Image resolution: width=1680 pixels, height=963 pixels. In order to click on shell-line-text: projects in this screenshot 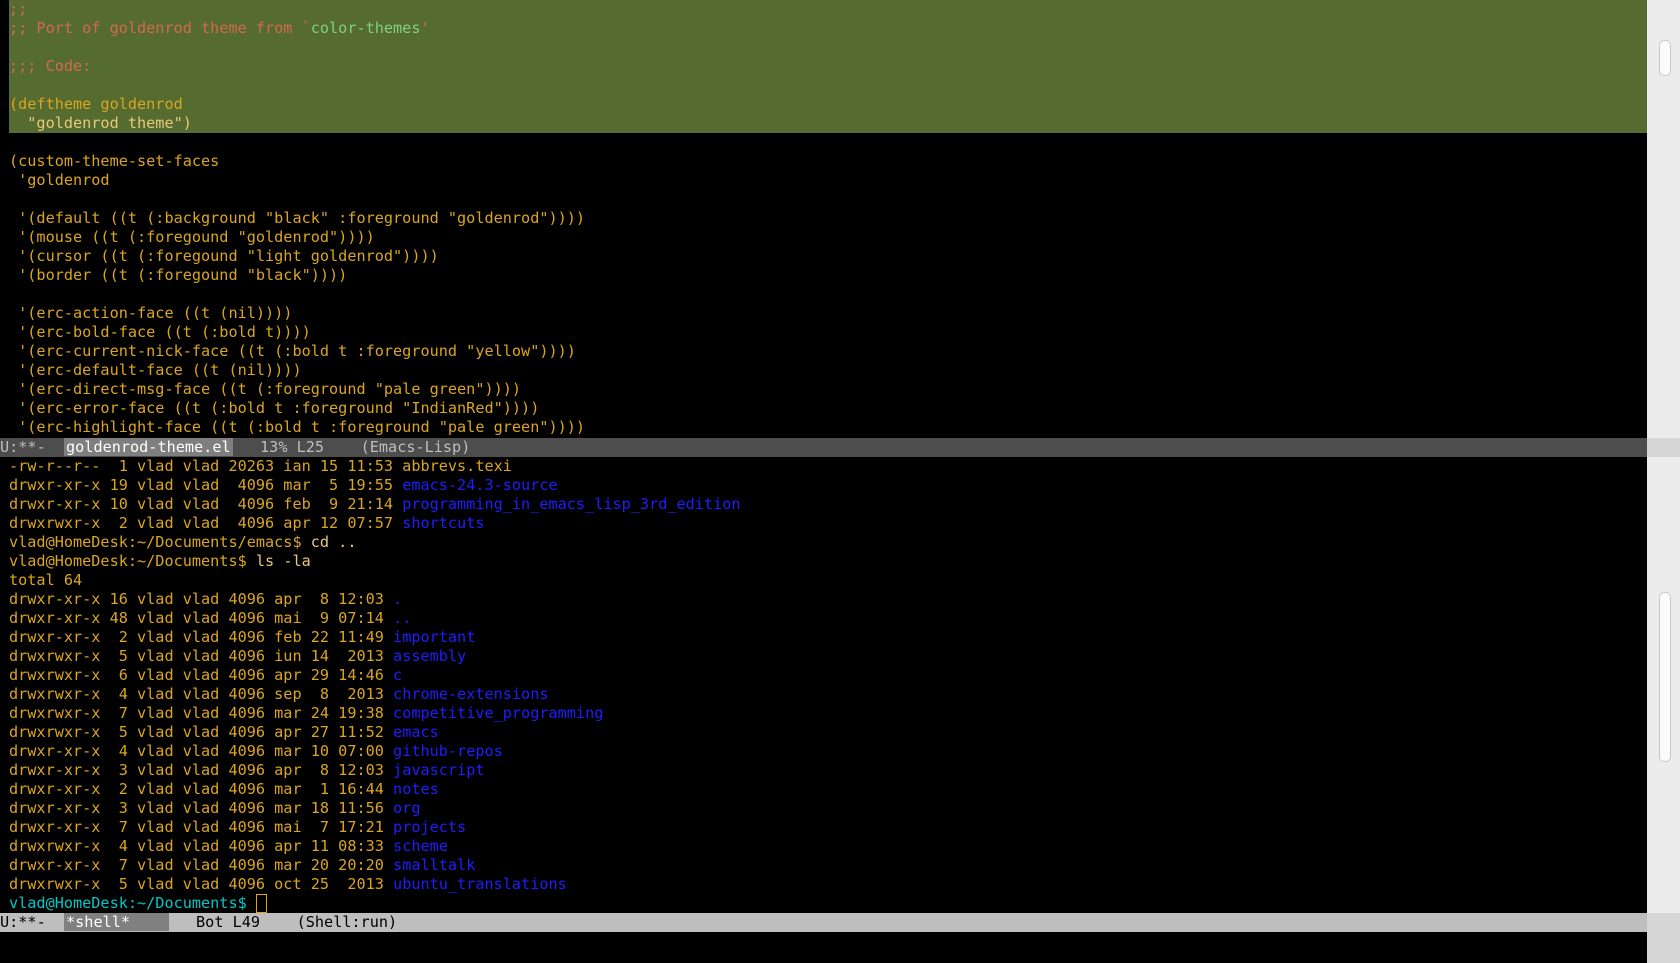, I will do `click(430, 827)`.